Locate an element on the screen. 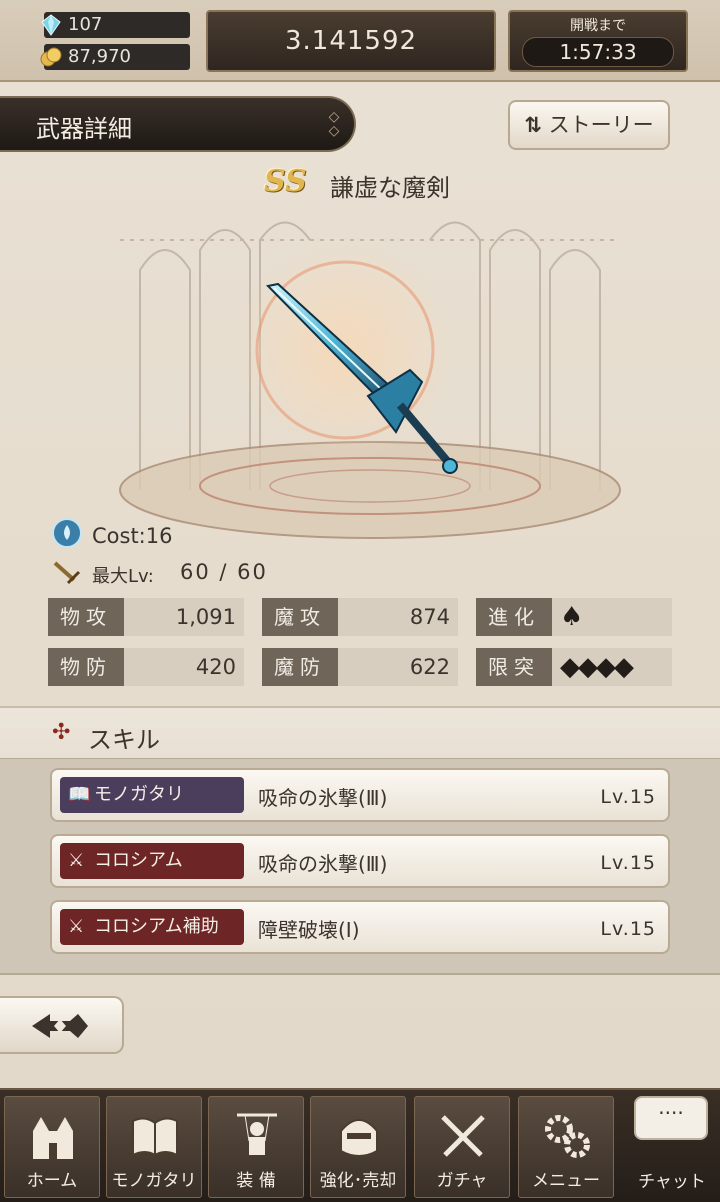 The height and width of the screenshot is (1202, 720). gold-counter: 87,970 is located at coordinates (115, 57).